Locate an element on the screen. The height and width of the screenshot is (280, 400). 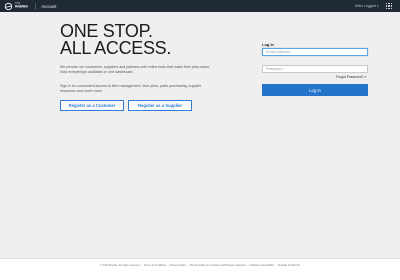
forgot-password-link: Forgot Password? ▾ is located at coordinates (351, 77).